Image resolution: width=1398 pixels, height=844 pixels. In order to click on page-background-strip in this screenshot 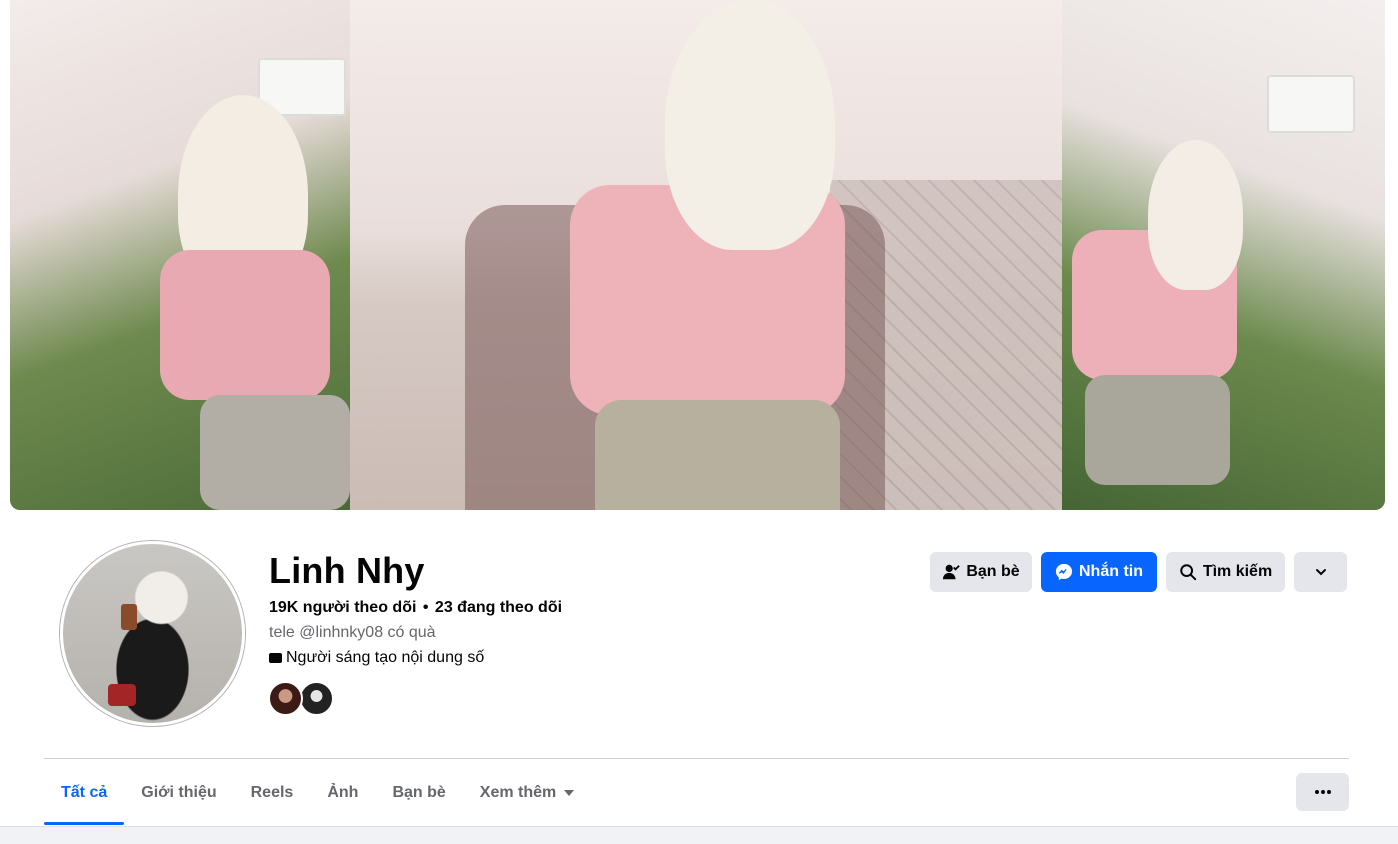, I will do `click(699, 835)`.